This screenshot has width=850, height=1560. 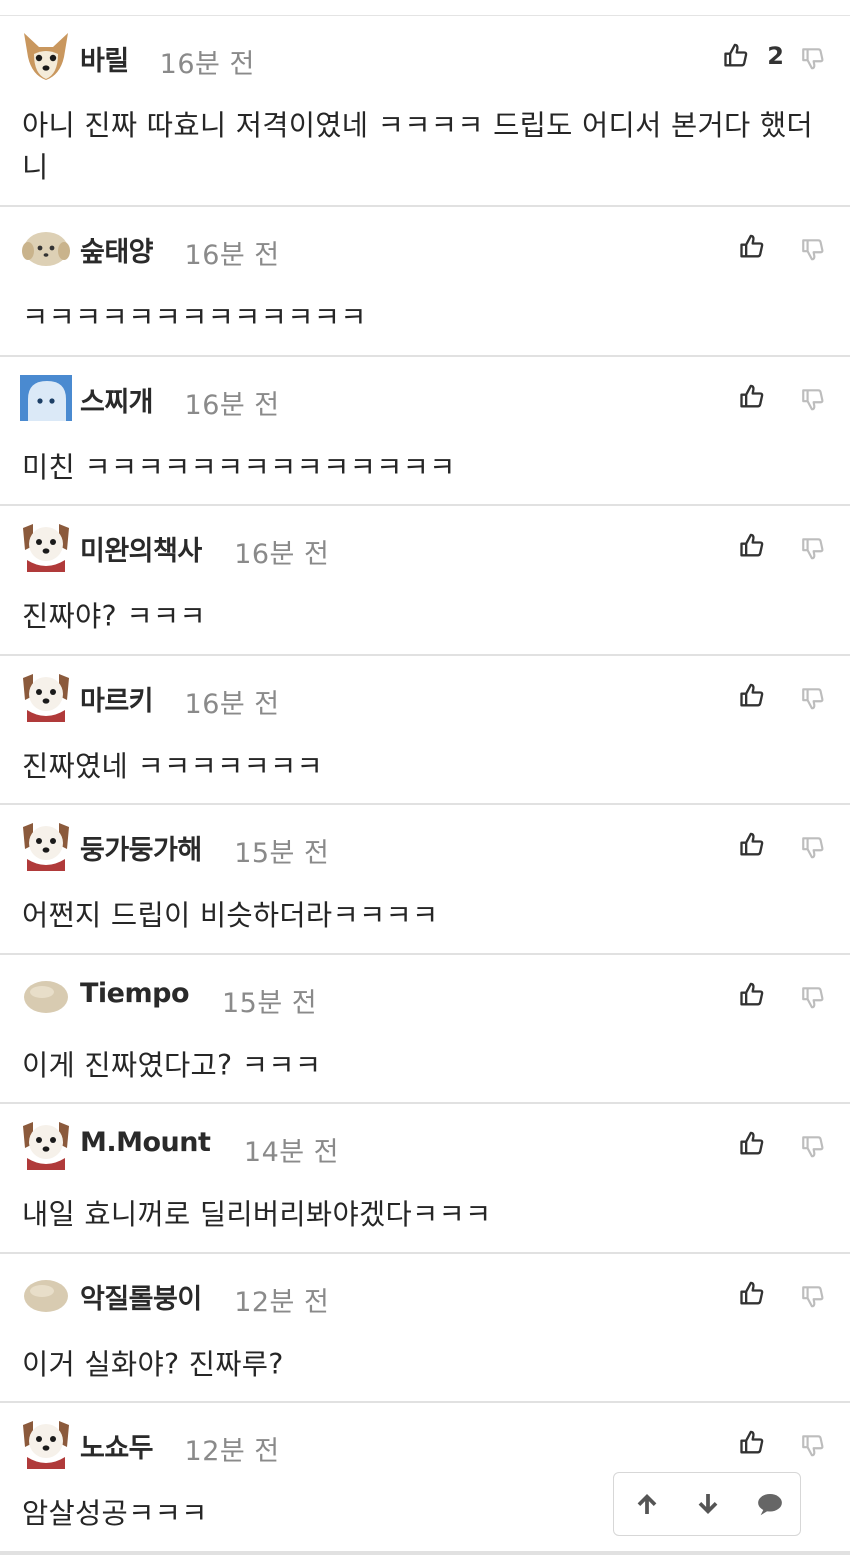 What do you see at coordinates (117, 1445) in the screenshot?
I see `comment-nickname: 노쇼두` at bounding box center [117, 1445].